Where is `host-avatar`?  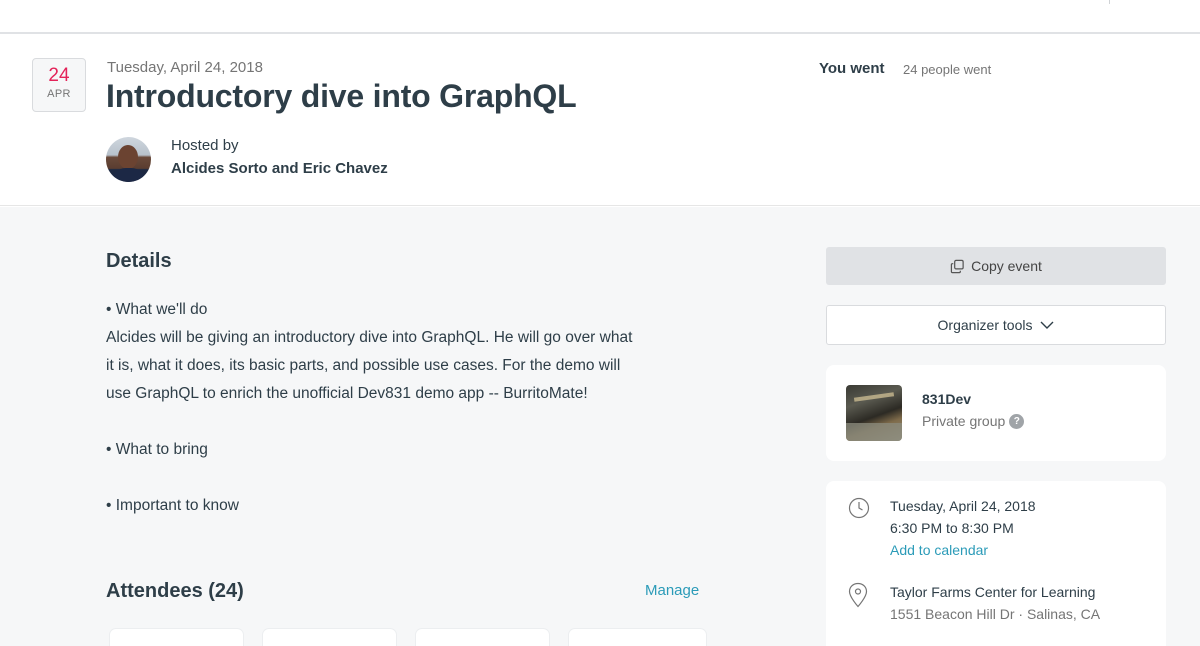 host-avatar is located at coordinates (128, 159).